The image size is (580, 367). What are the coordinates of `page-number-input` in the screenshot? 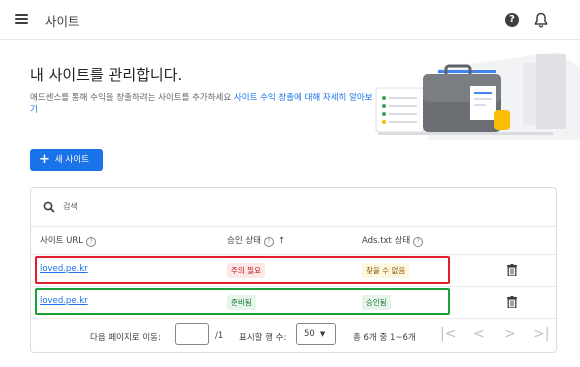 It's located at (192, 334).